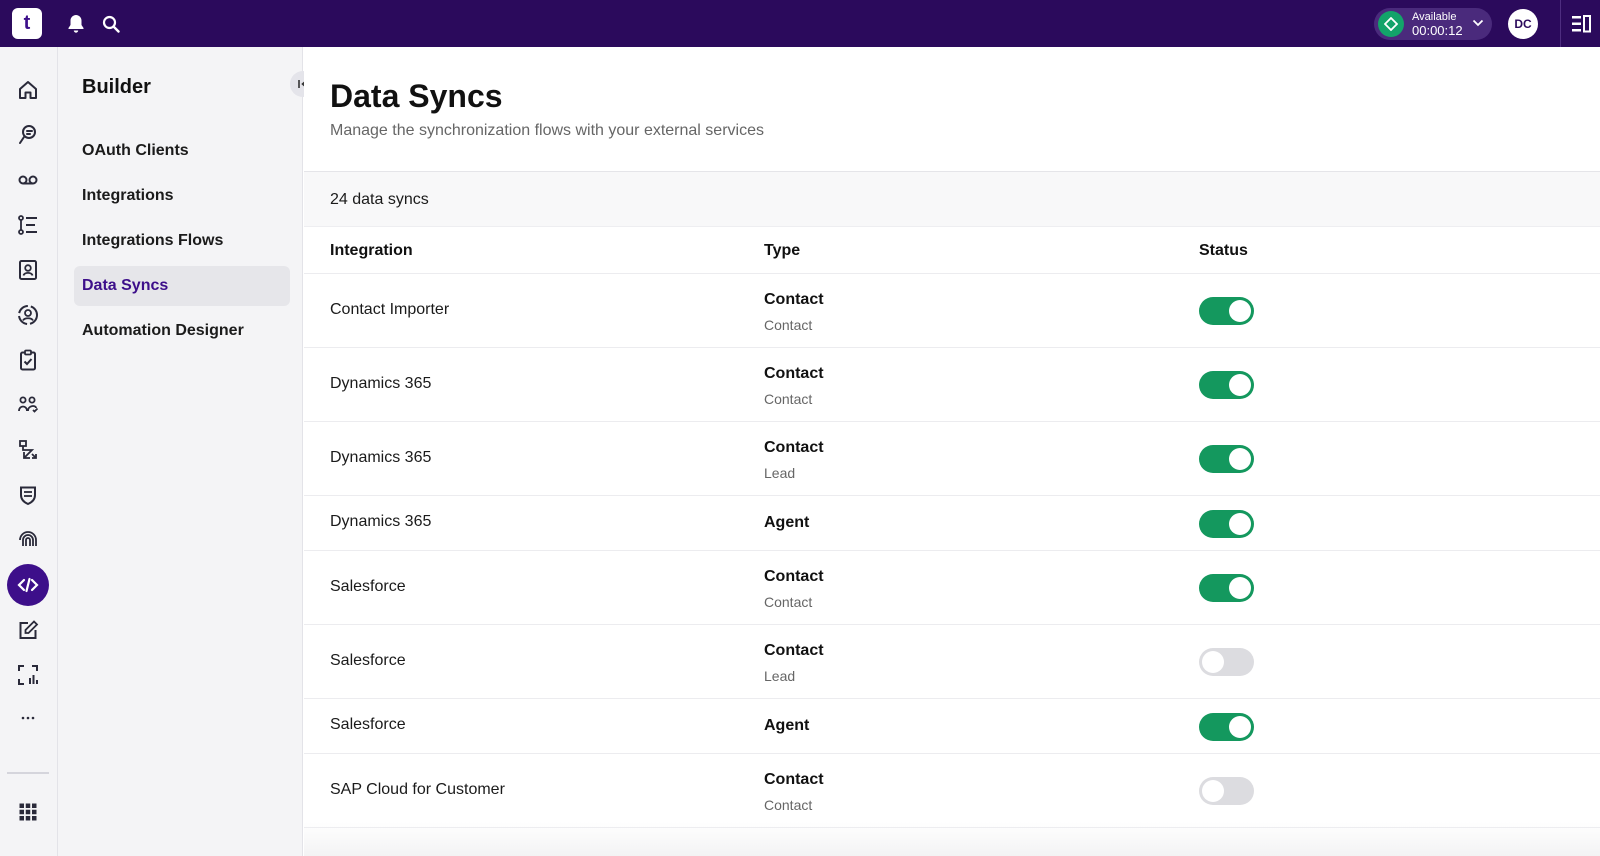 The width and height of the screenshot is (1600, 856). I want to click on shield-icon, so click(28, 495).